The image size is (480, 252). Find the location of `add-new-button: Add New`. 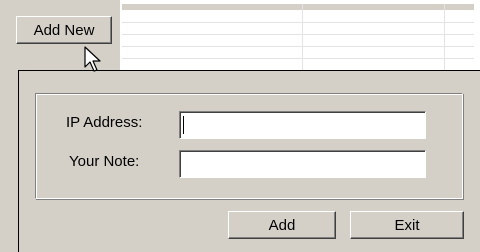

add-new-button: Add New is located at coordinates (64, 30).